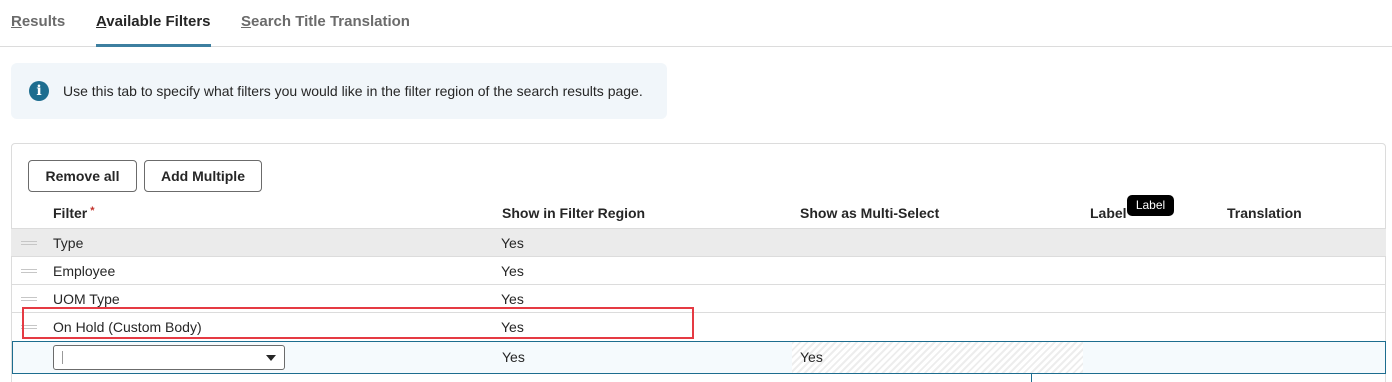 Image resolution: width=1392 pixels, height=382 pixels. What do you see at coordinates (358, 323) in the screenshot?
I see `highlight-box` at bounding box center [358, 323].